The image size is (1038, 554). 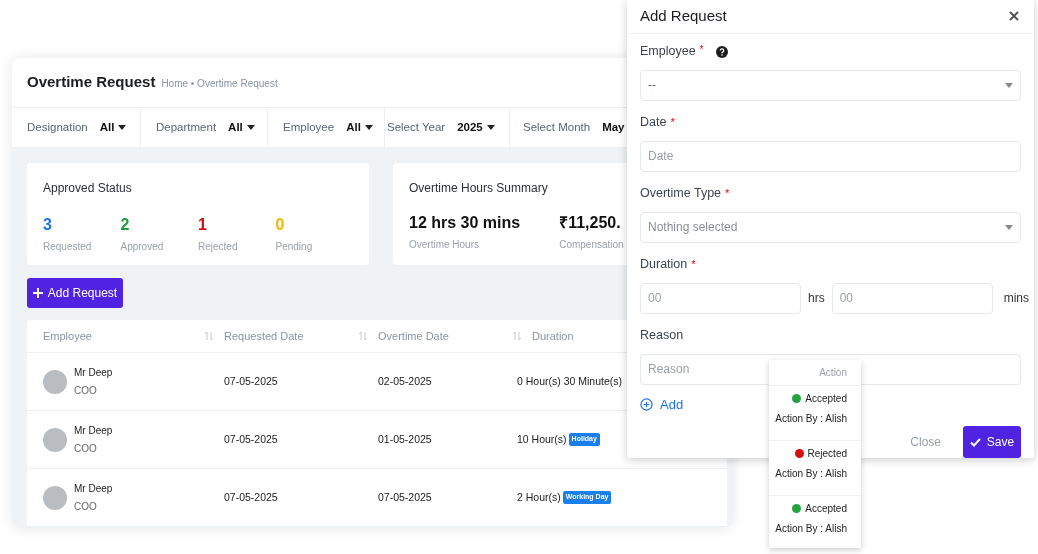 I want to click on stat-value: 2, so click(x=125, y=225).